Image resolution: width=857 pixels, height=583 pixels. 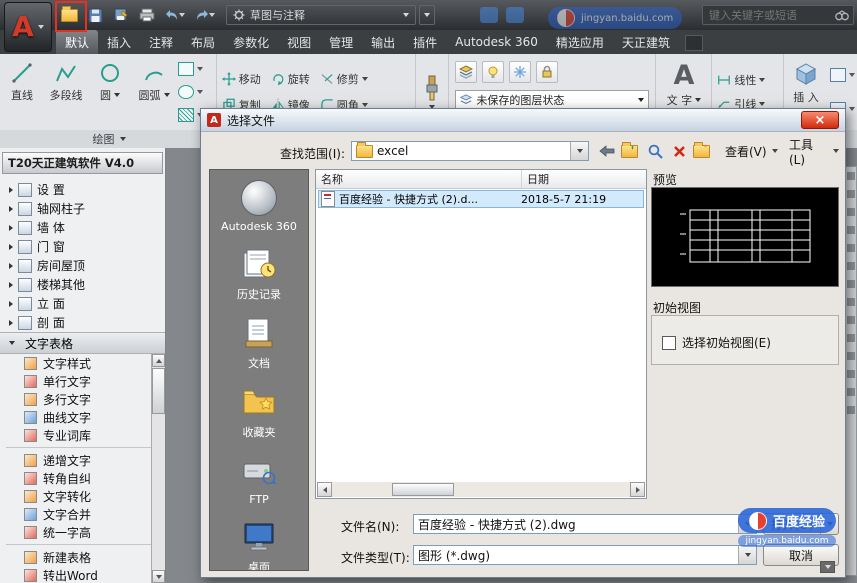 What do you see at coordinates (190, 69) in the screenshot?
I see `tool-rectangle` at bounding box center [190, 69].